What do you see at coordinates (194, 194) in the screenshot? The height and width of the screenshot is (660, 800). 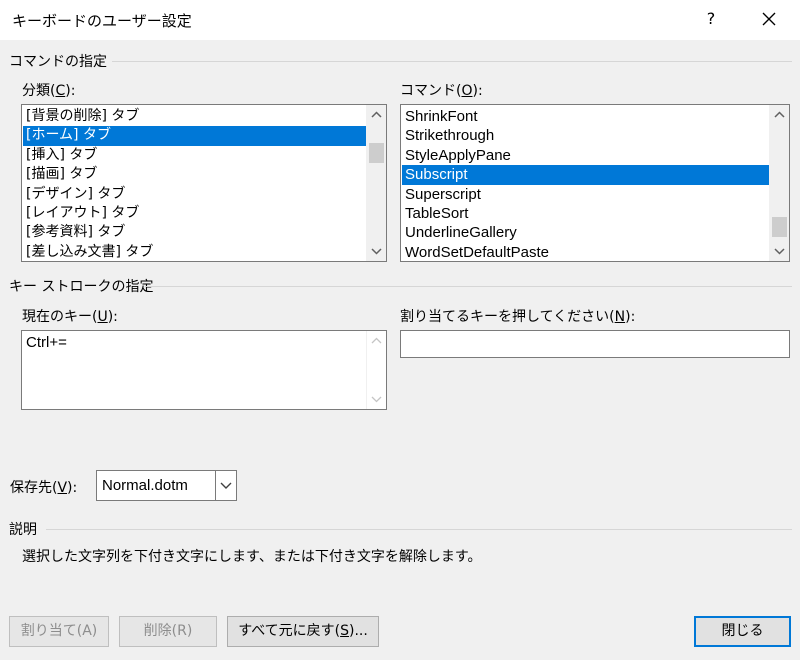 I see `list-item: [デザイン] タブ` at bounding box center [194, 194].